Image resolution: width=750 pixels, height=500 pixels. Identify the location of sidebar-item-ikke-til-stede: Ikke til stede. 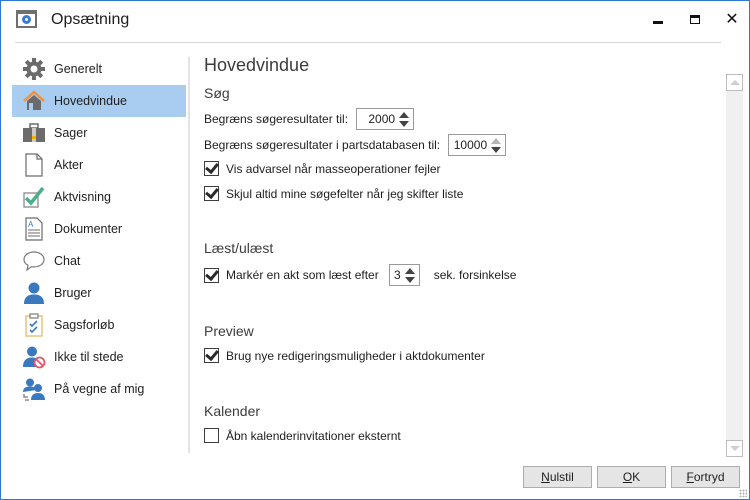
(99, 357).